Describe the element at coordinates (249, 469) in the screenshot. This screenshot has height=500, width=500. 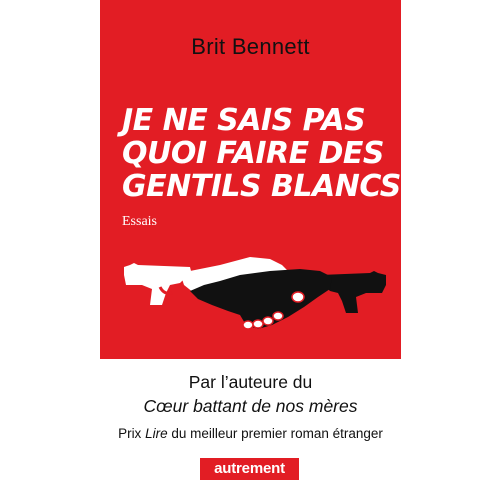
I see `publisher-logo: autrement` at that location.